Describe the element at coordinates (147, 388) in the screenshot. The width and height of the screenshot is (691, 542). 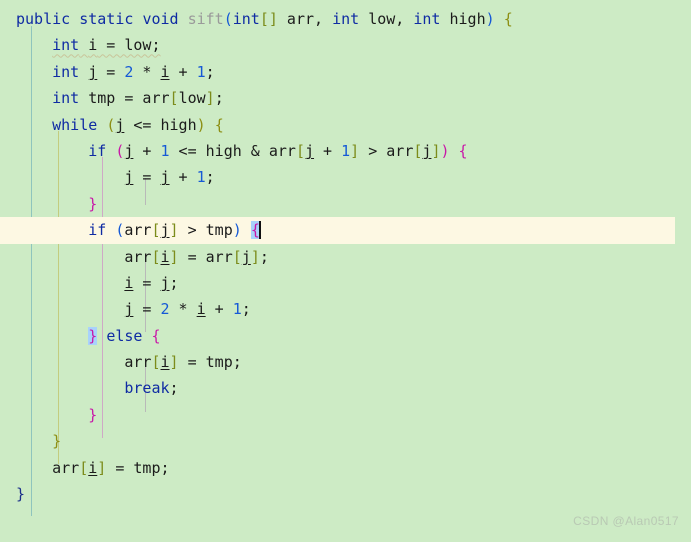
I see `code-token: break` at that location.